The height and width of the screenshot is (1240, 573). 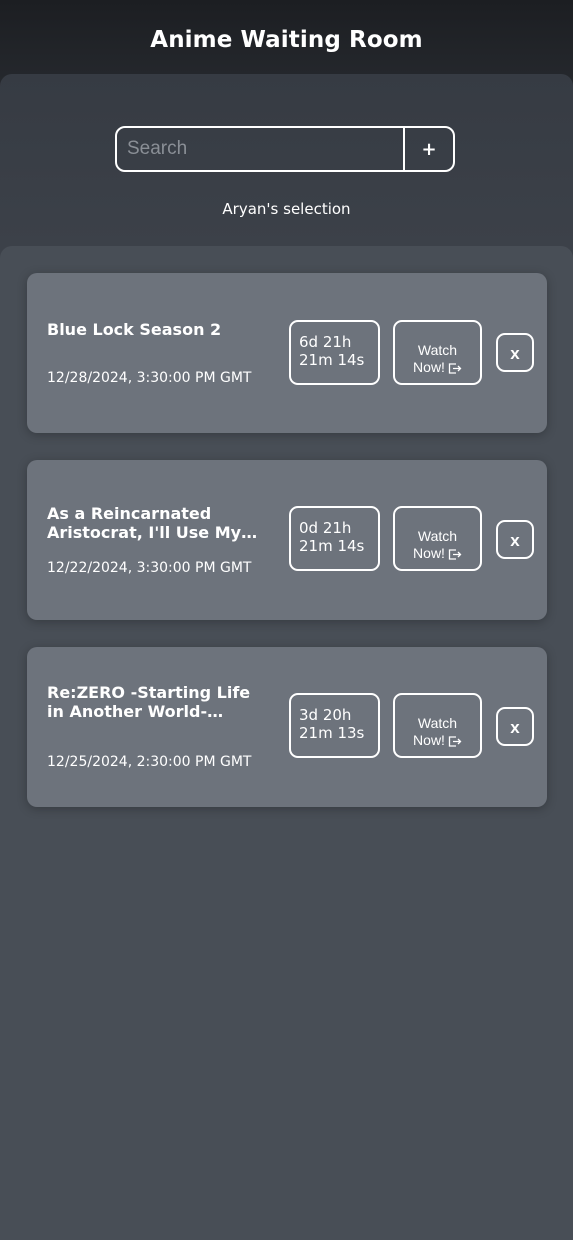 I want to click on countdown-timer: 3d 20h 21m 13s, so click(x=334, y=725).